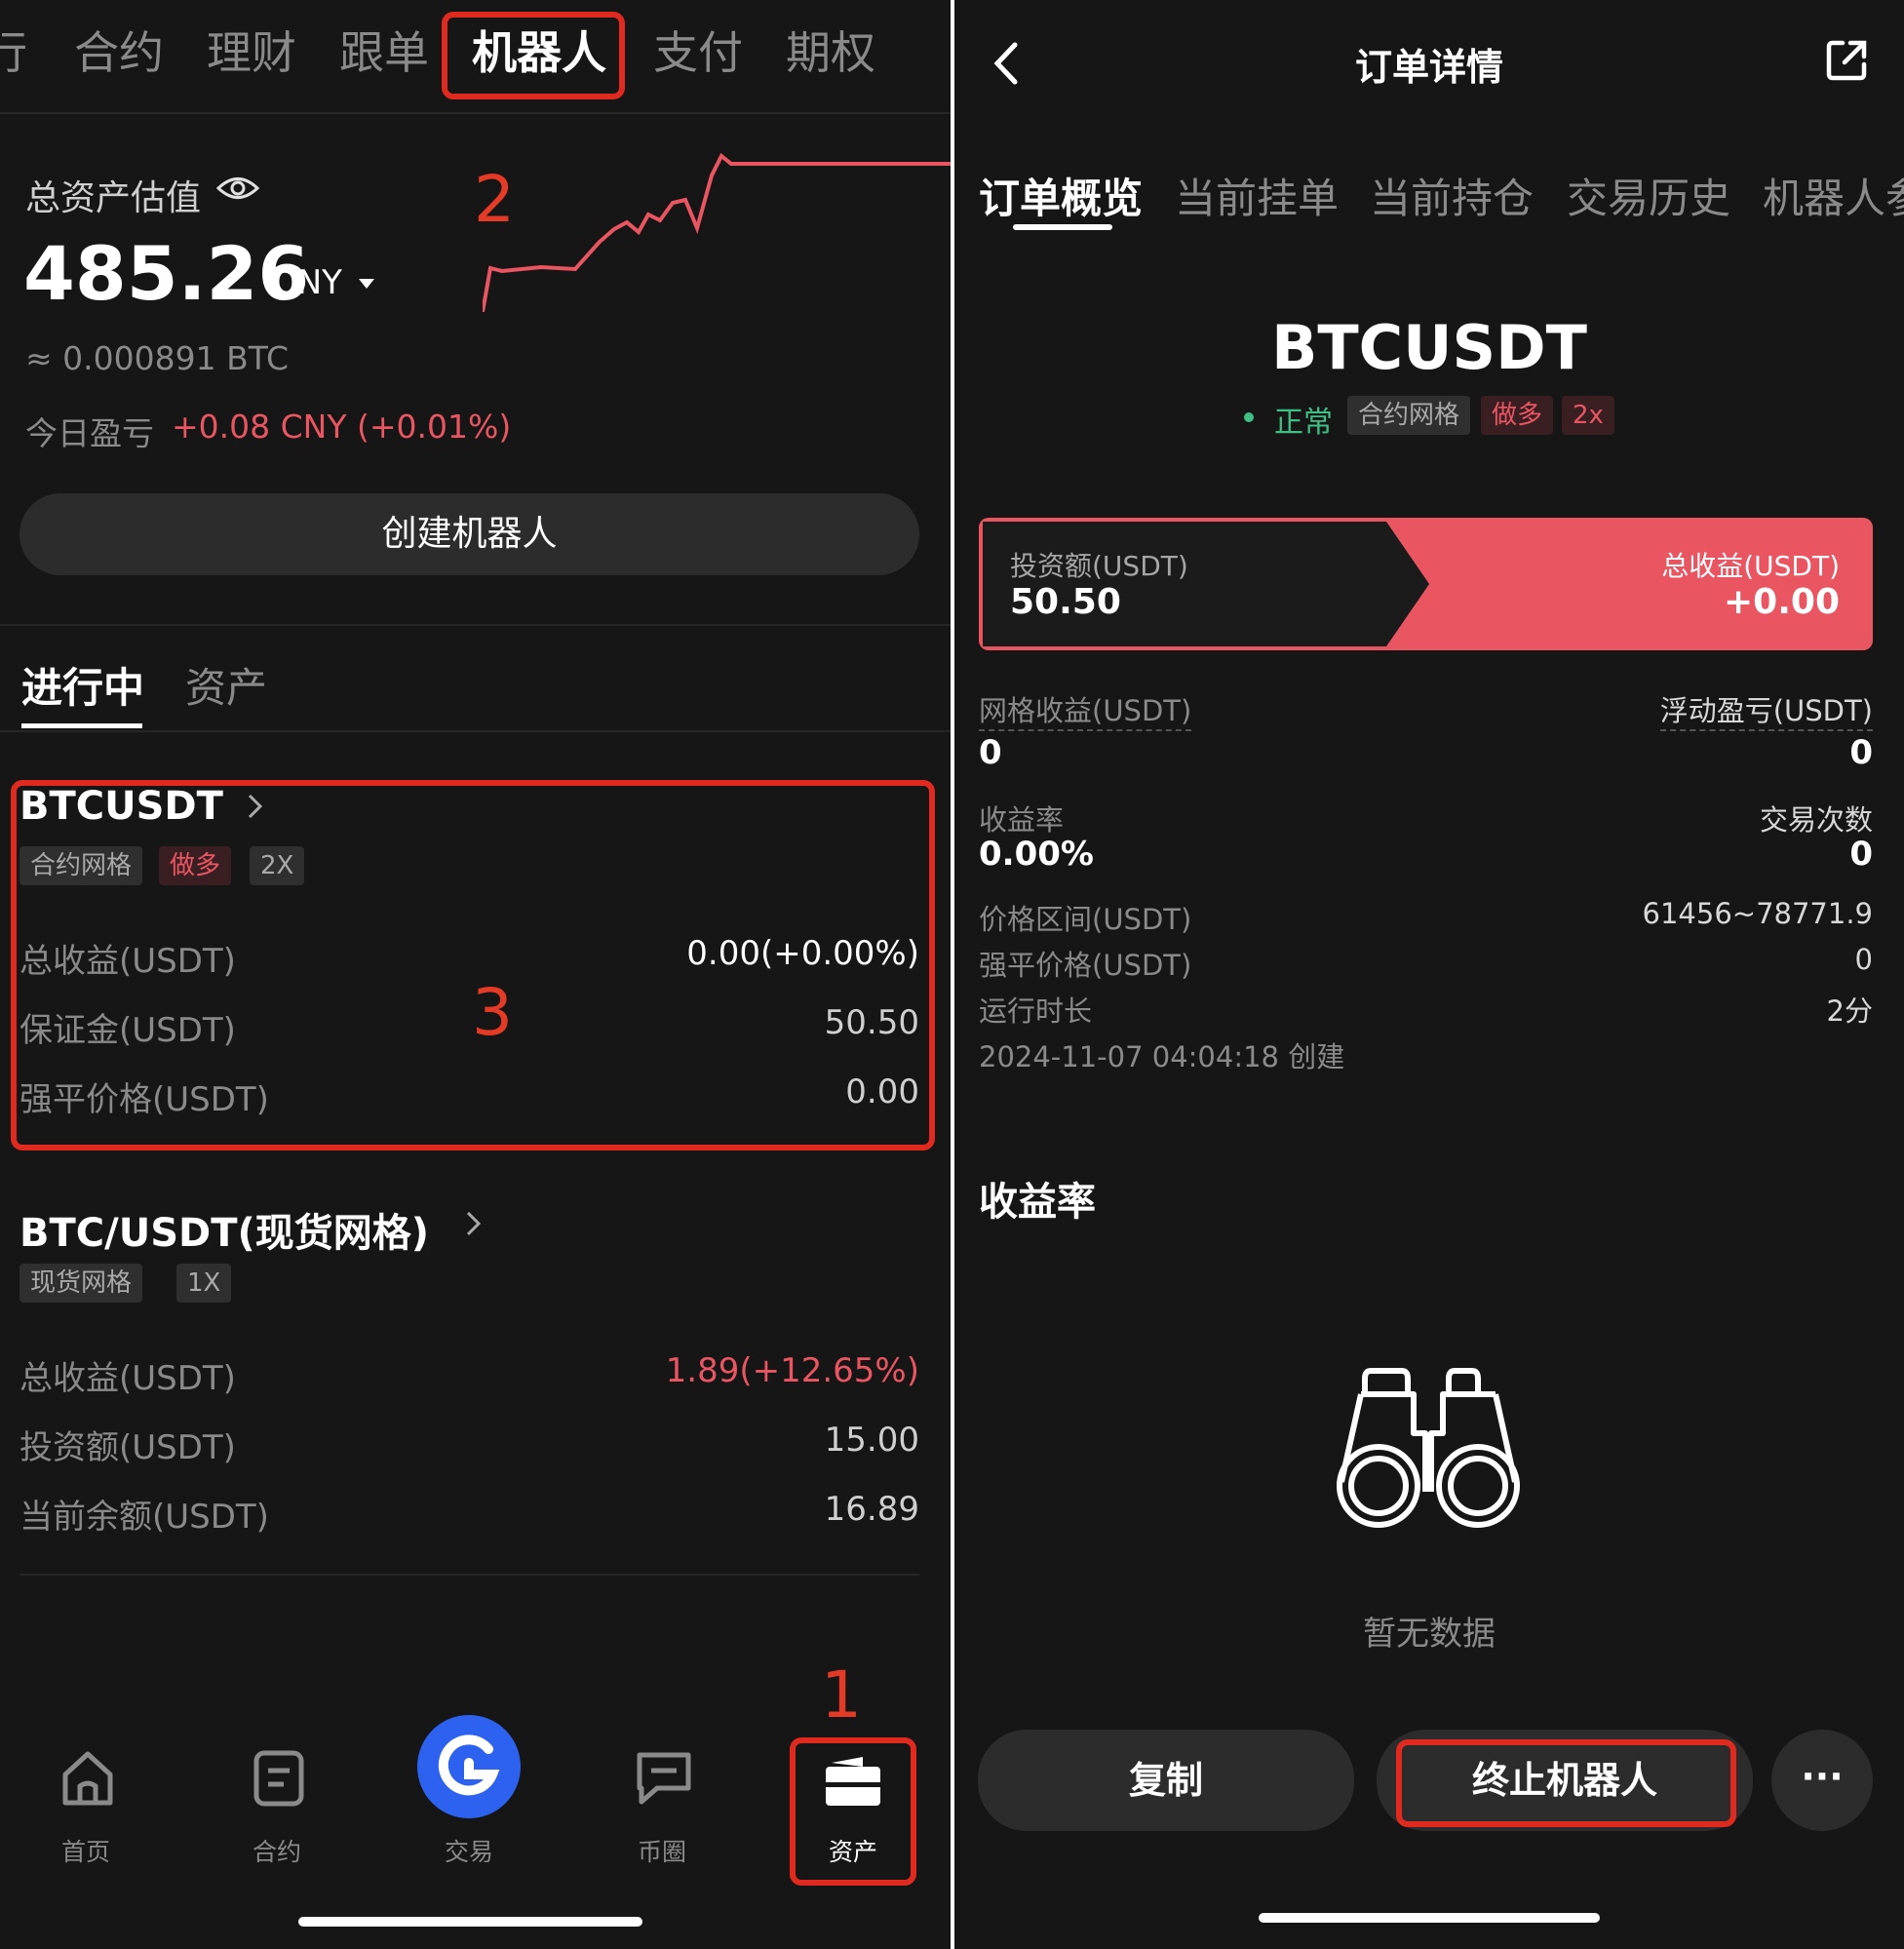 The width and height of the screenshot is (1904, 1949). I want to click on section-title: 收益率, so click(1037, 1202).